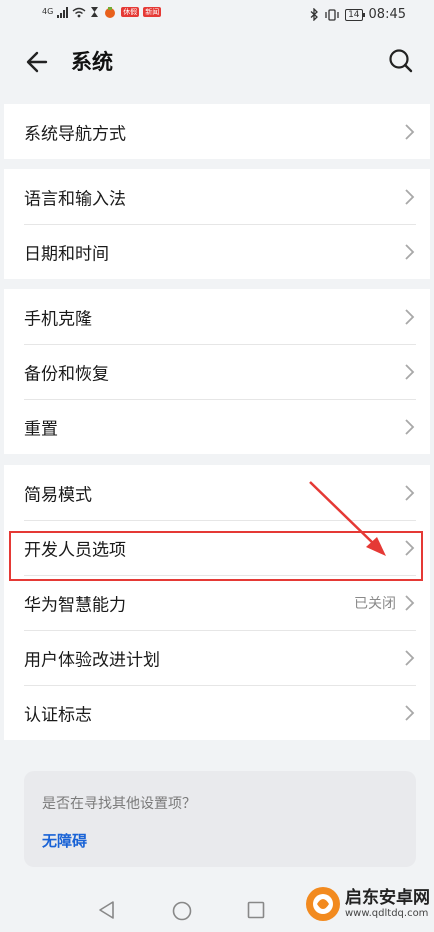  What do you see at coordinates (217, 426) in the screenshot?
I see `settings-item-reset: 重置` at bounding box center [217, 426].